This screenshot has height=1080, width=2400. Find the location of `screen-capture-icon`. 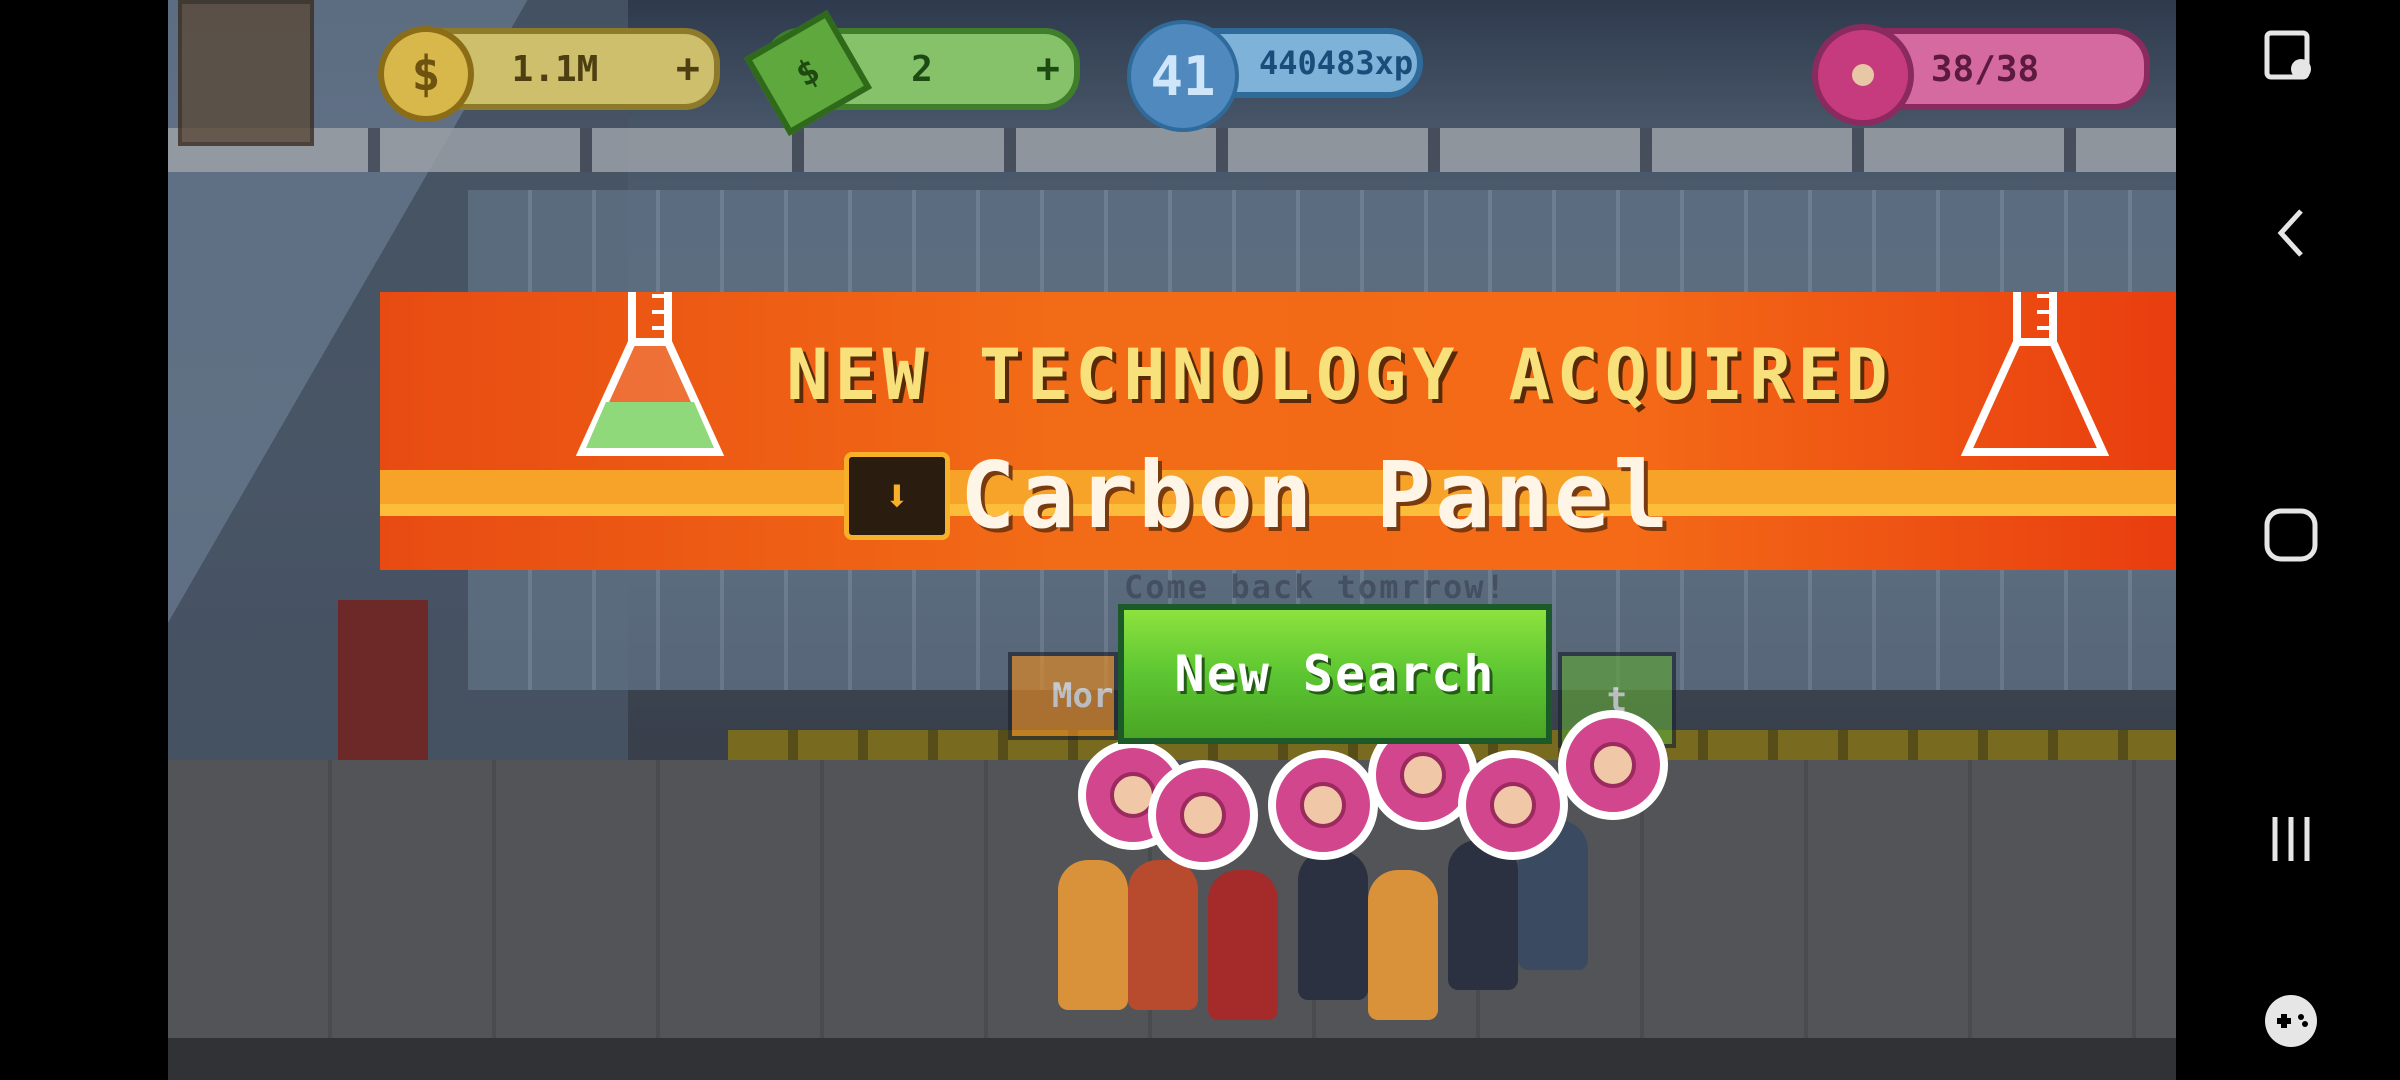

screen-capture-icon is located at coordinates (2291, 57).